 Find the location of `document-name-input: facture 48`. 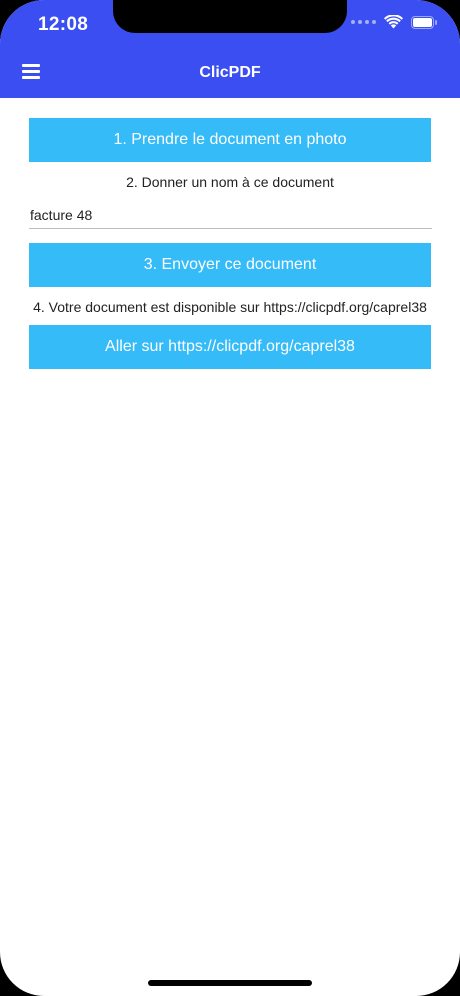

document-name-input: facture 48 is located at coordinates (230, 215).